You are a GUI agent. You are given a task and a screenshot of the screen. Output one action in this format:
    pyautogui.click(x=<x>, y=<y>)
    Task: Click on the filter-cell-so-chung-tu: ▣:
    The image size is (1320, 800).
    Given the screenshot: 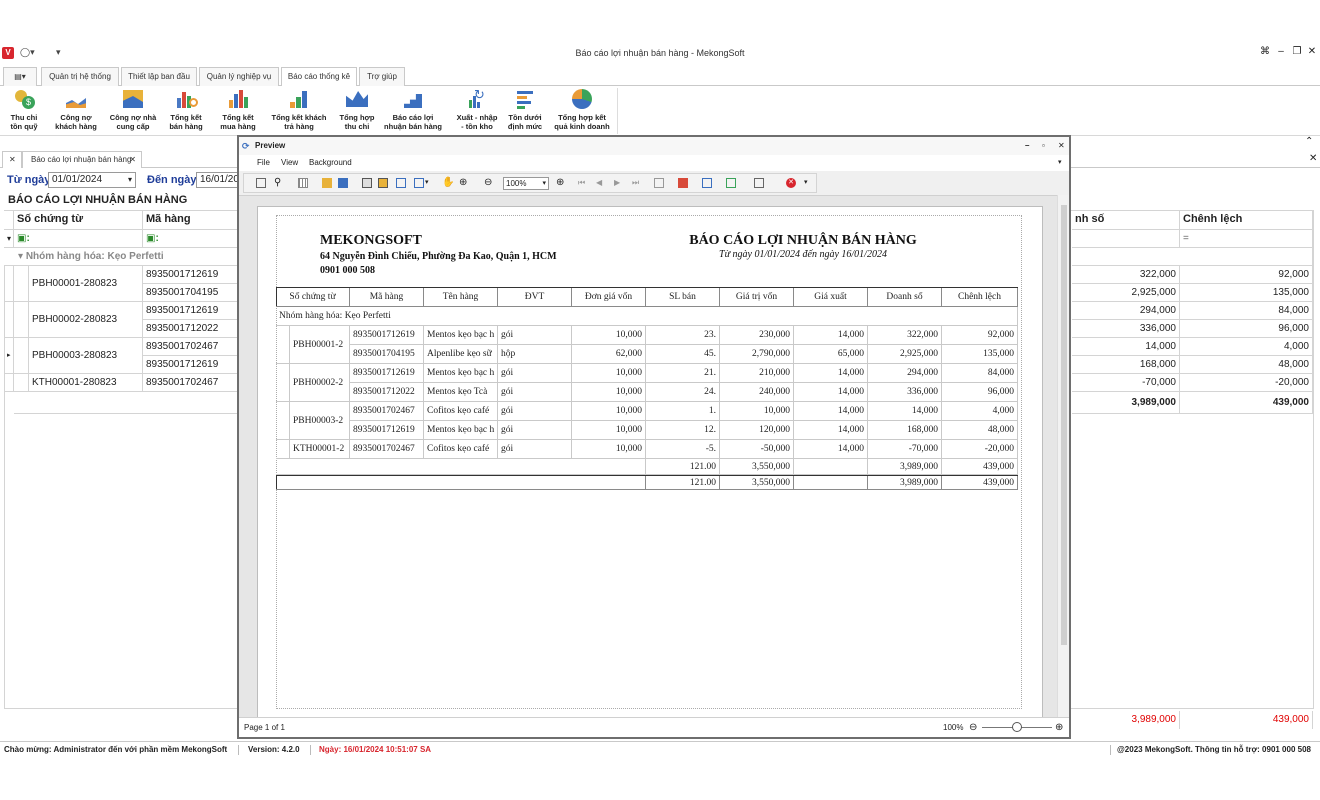 What is the action you would take?
    pyautogui.click(x=78, y=239)
    